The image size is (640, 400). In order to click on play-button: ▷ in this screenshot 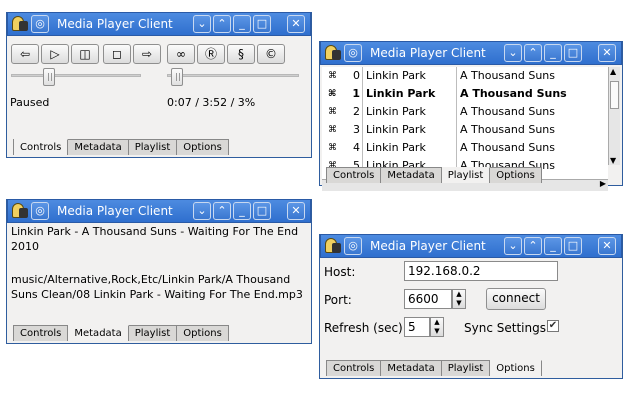, I will do `click(55, 54)`.